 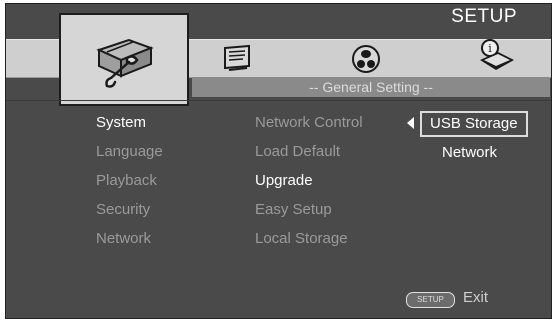 I want to click on submenu-item-local-storage: Local Storage, so click(x=301, y=238).